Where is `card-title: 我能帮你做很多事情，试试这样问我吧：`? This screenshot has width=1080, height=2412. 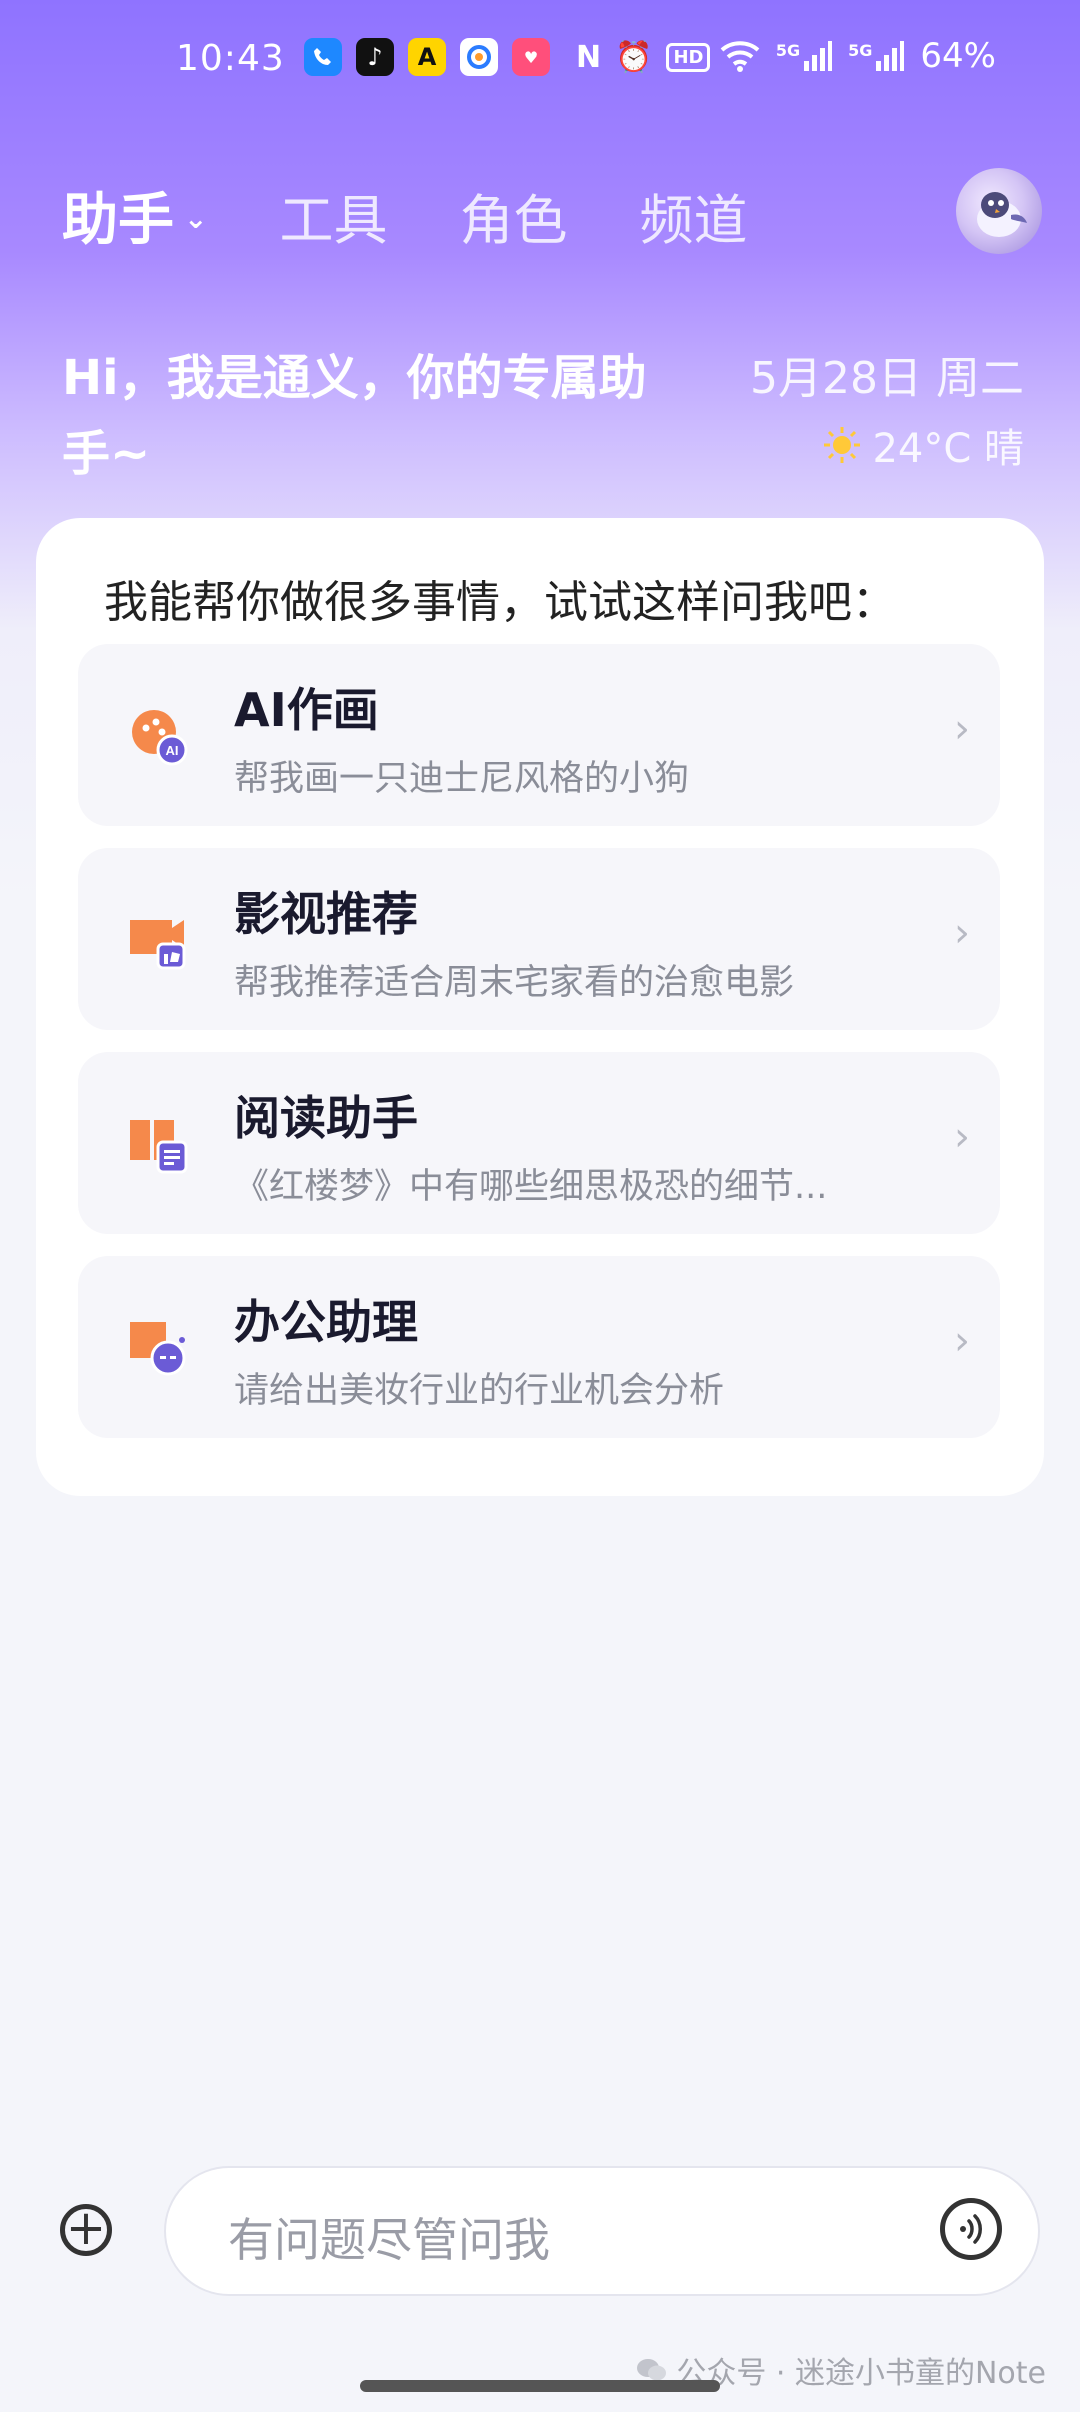 card-title: 我能帮你做很多事情，试试这样问我吧： is located at coordinates (500, 602).